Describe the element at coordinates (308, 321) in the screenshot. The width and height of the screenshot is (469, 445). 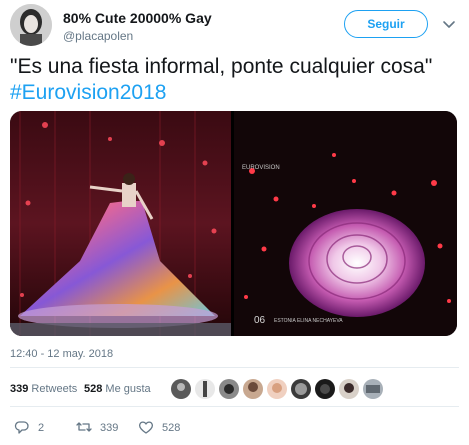
I see `overlay-bottom-text: ESTONIA ELINA NECHAYEVA` at that location.